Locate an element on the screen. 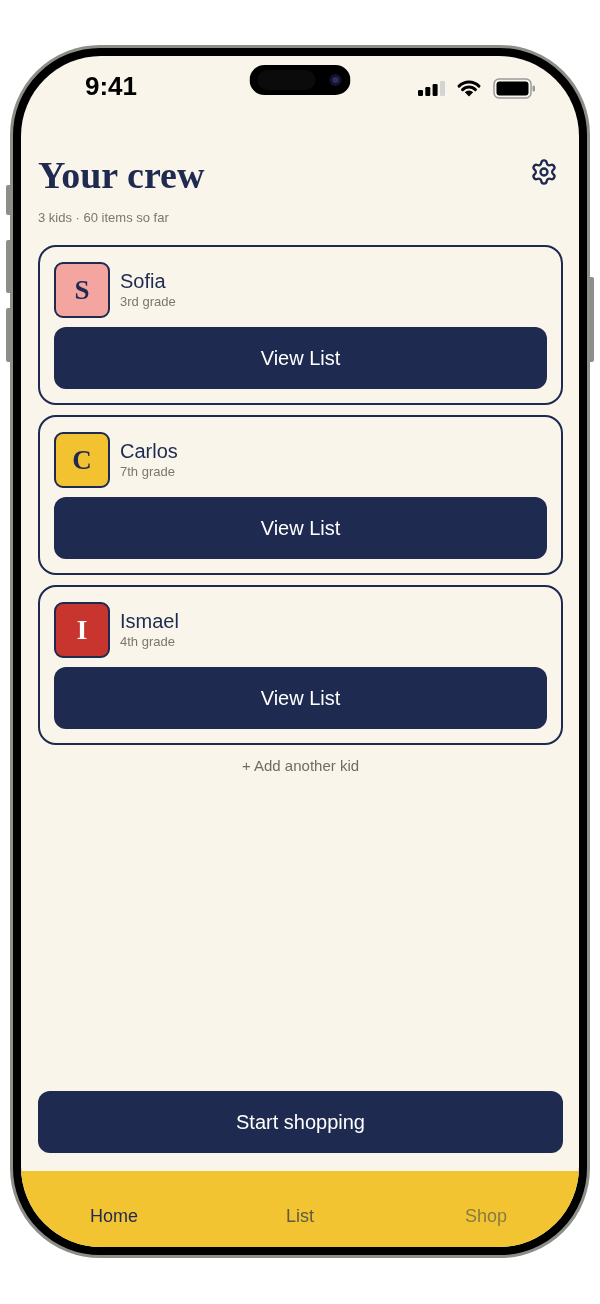 This screenshot has height=1304, width=600. status-time: 9:41 is located at coordinates (111, 86).